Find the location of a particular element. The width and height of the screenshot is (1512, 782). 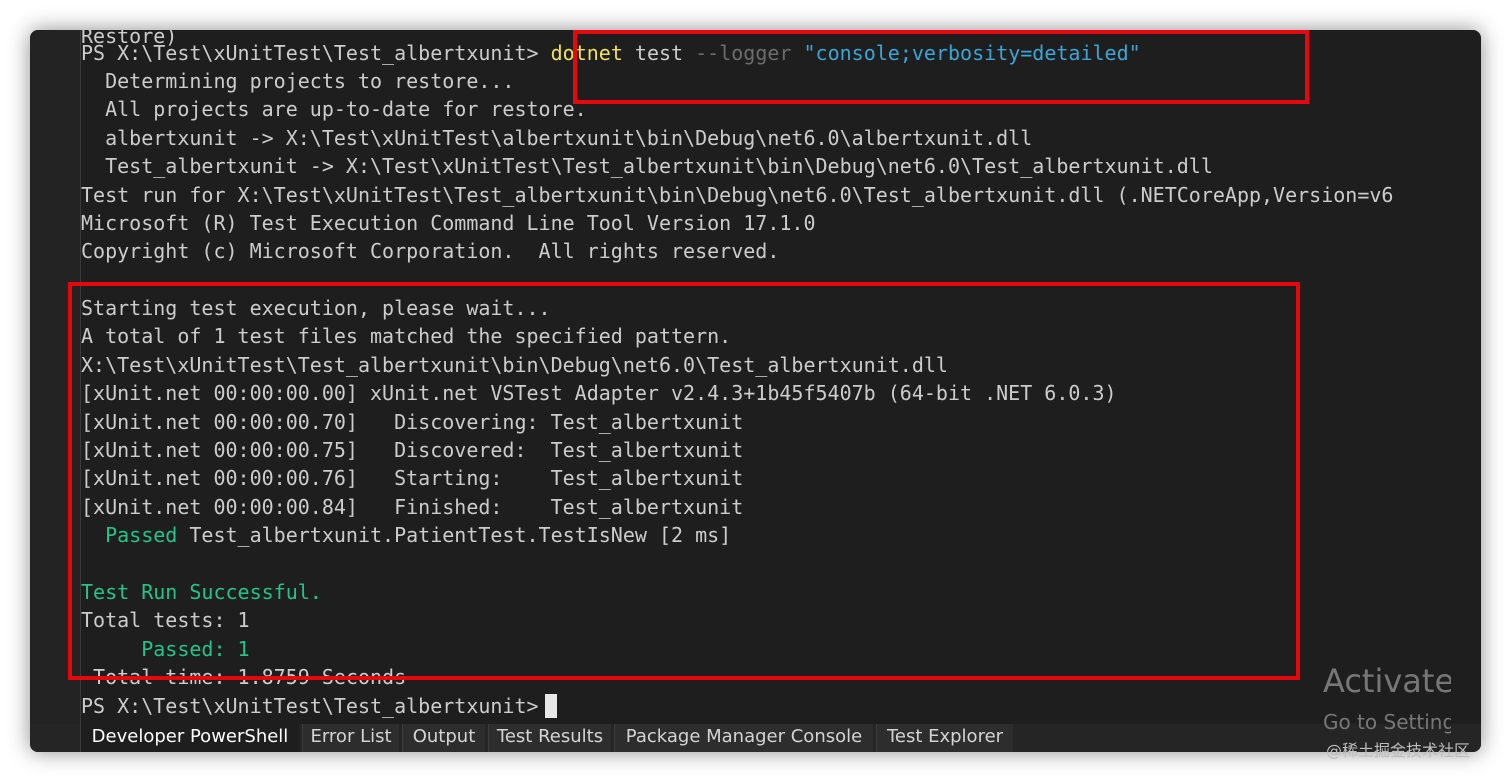

terminal-line: All projects are up-to-date for restore. is located at coordinates (334, 109).